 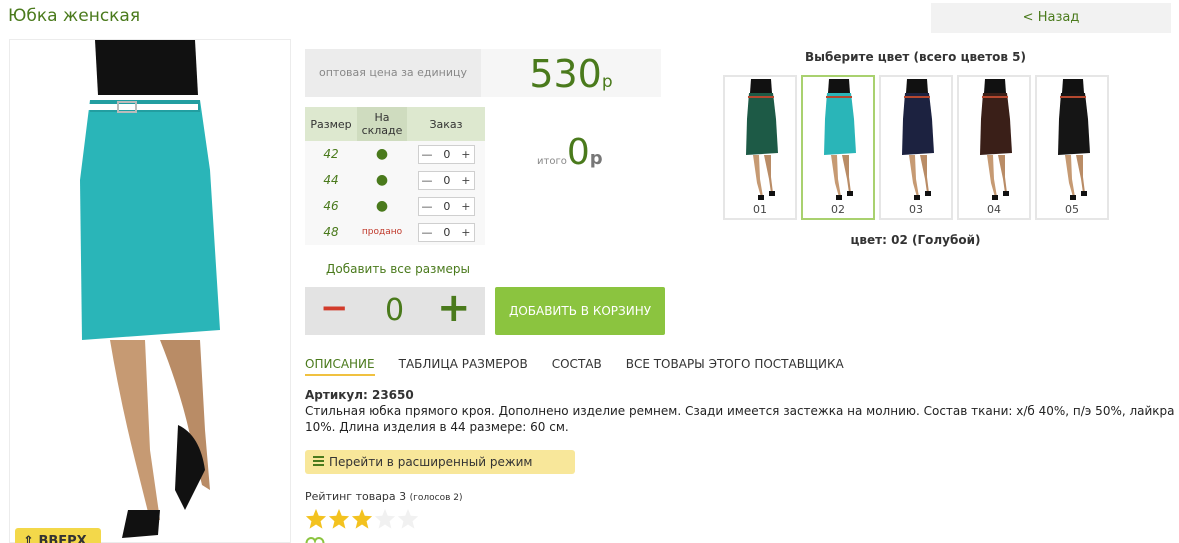 I want to click on color-picker: 01 02 03 04 05, so click(x=916, y=147).